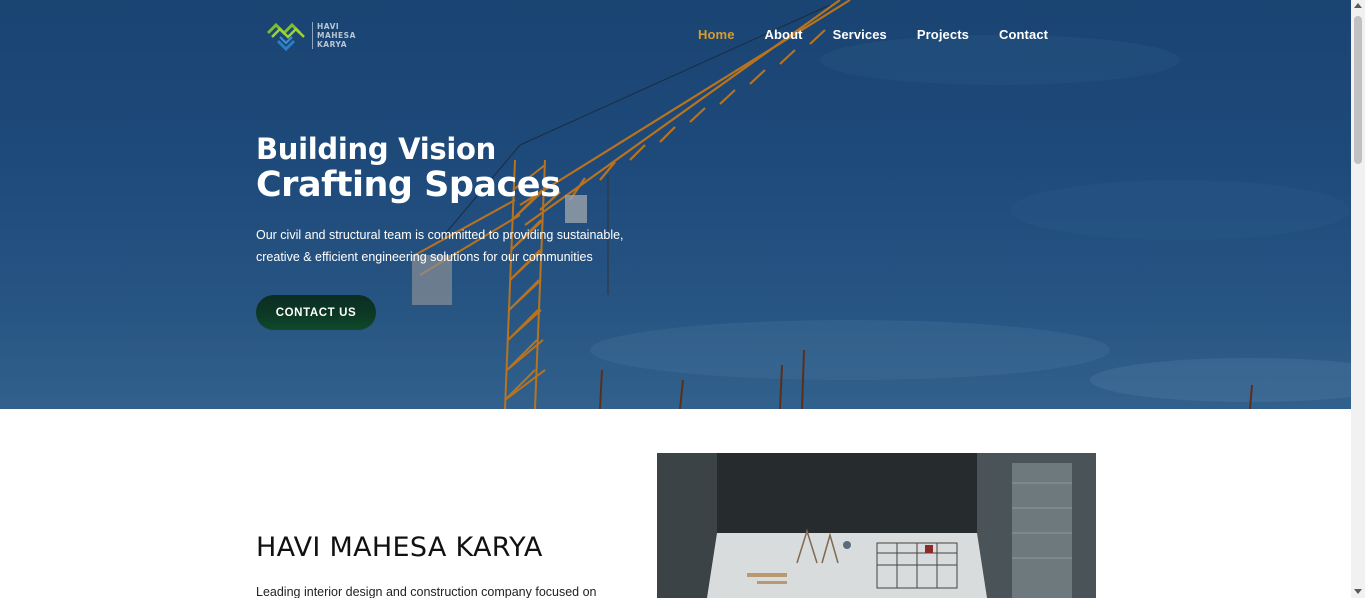 This screenshot has width=1365, height=598. Describe the element at coordinates (408, 185) in the screenshot. I see `hero-title-line-2: Crafting Spaces` at that location.